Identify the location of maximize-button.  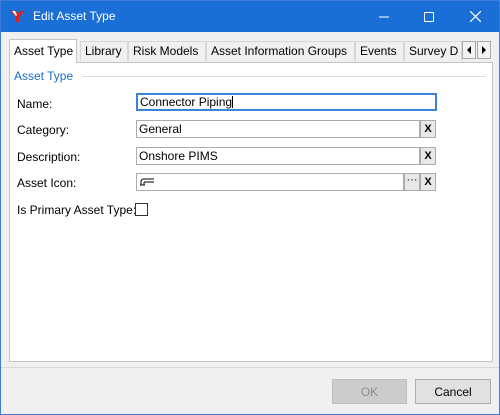
(429, 16).